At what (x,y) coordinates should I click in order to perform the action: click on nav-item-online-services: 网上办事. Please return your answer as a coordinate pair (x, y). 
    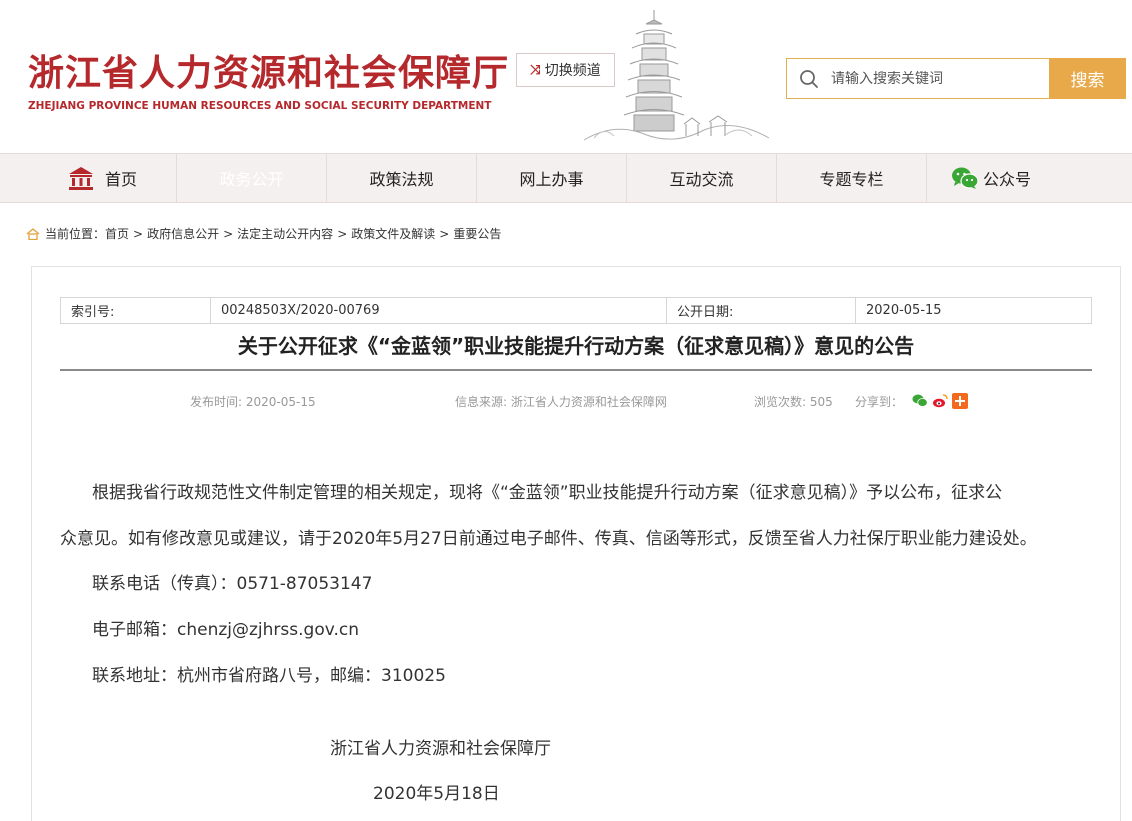
    Looking at the image, I should click on (552, 178).